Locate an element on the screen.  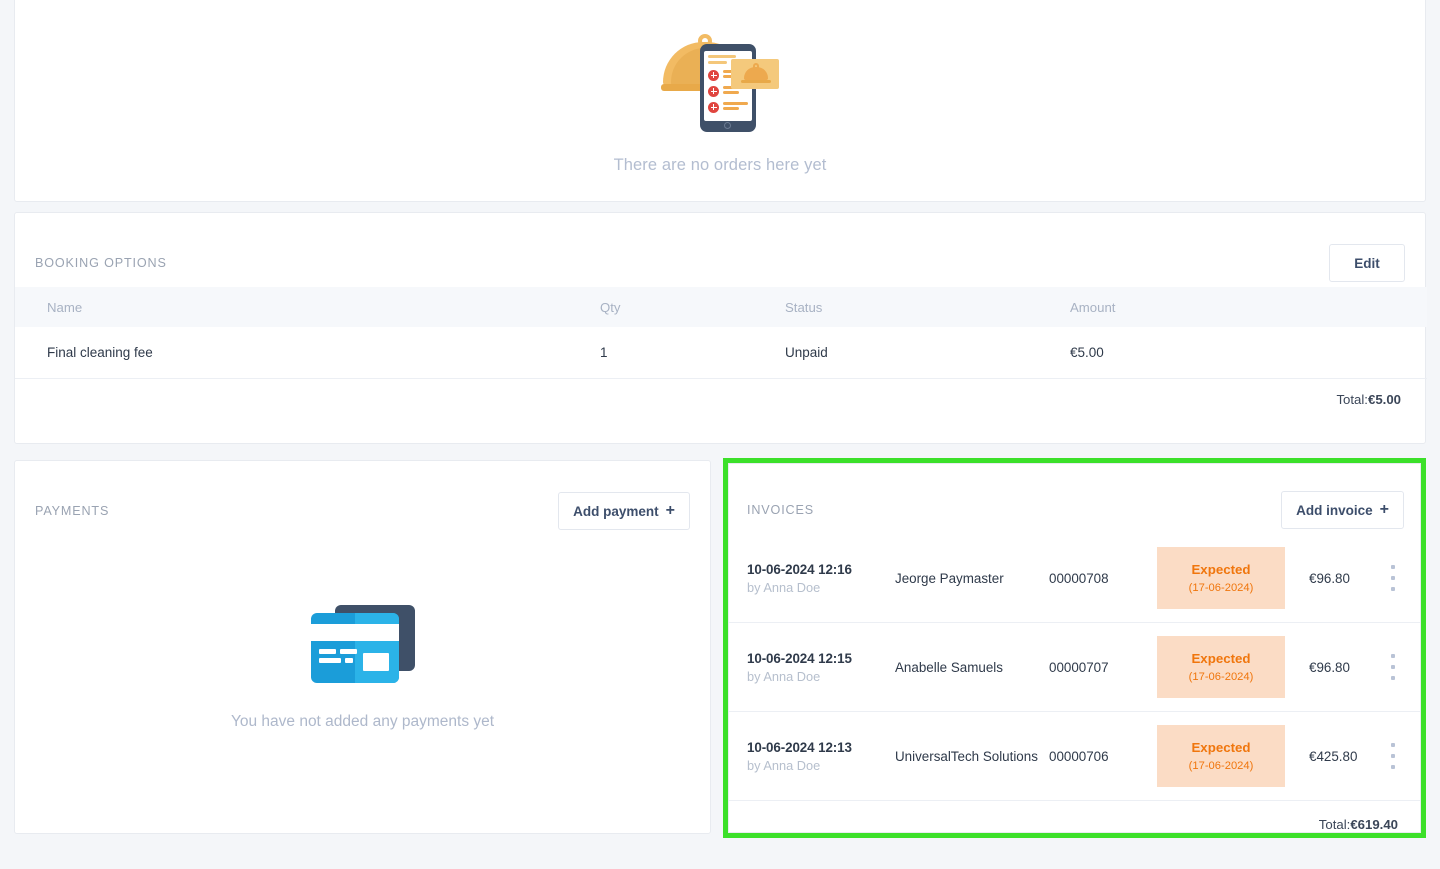
invoice-date: 10-06-2024 12:13 is located at coordinates (799, 747).